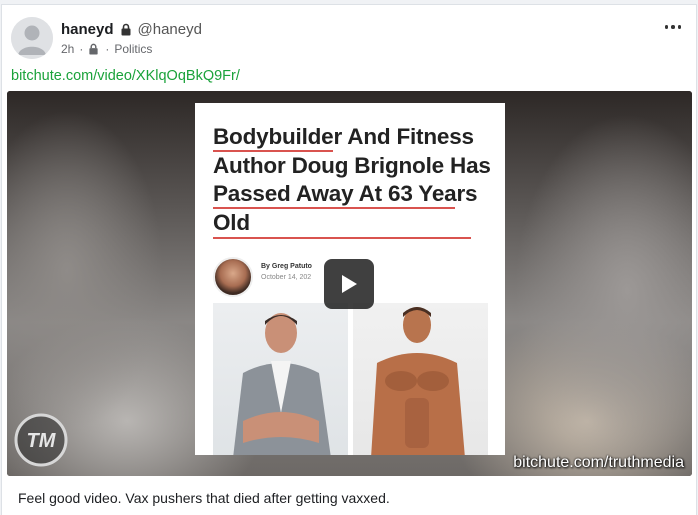 The height and width of the screenshot is (515, 698). What do you see at coordinates (280, 379) in the screenshot?
I see `photo-suit` at bounding box center [280, 379].